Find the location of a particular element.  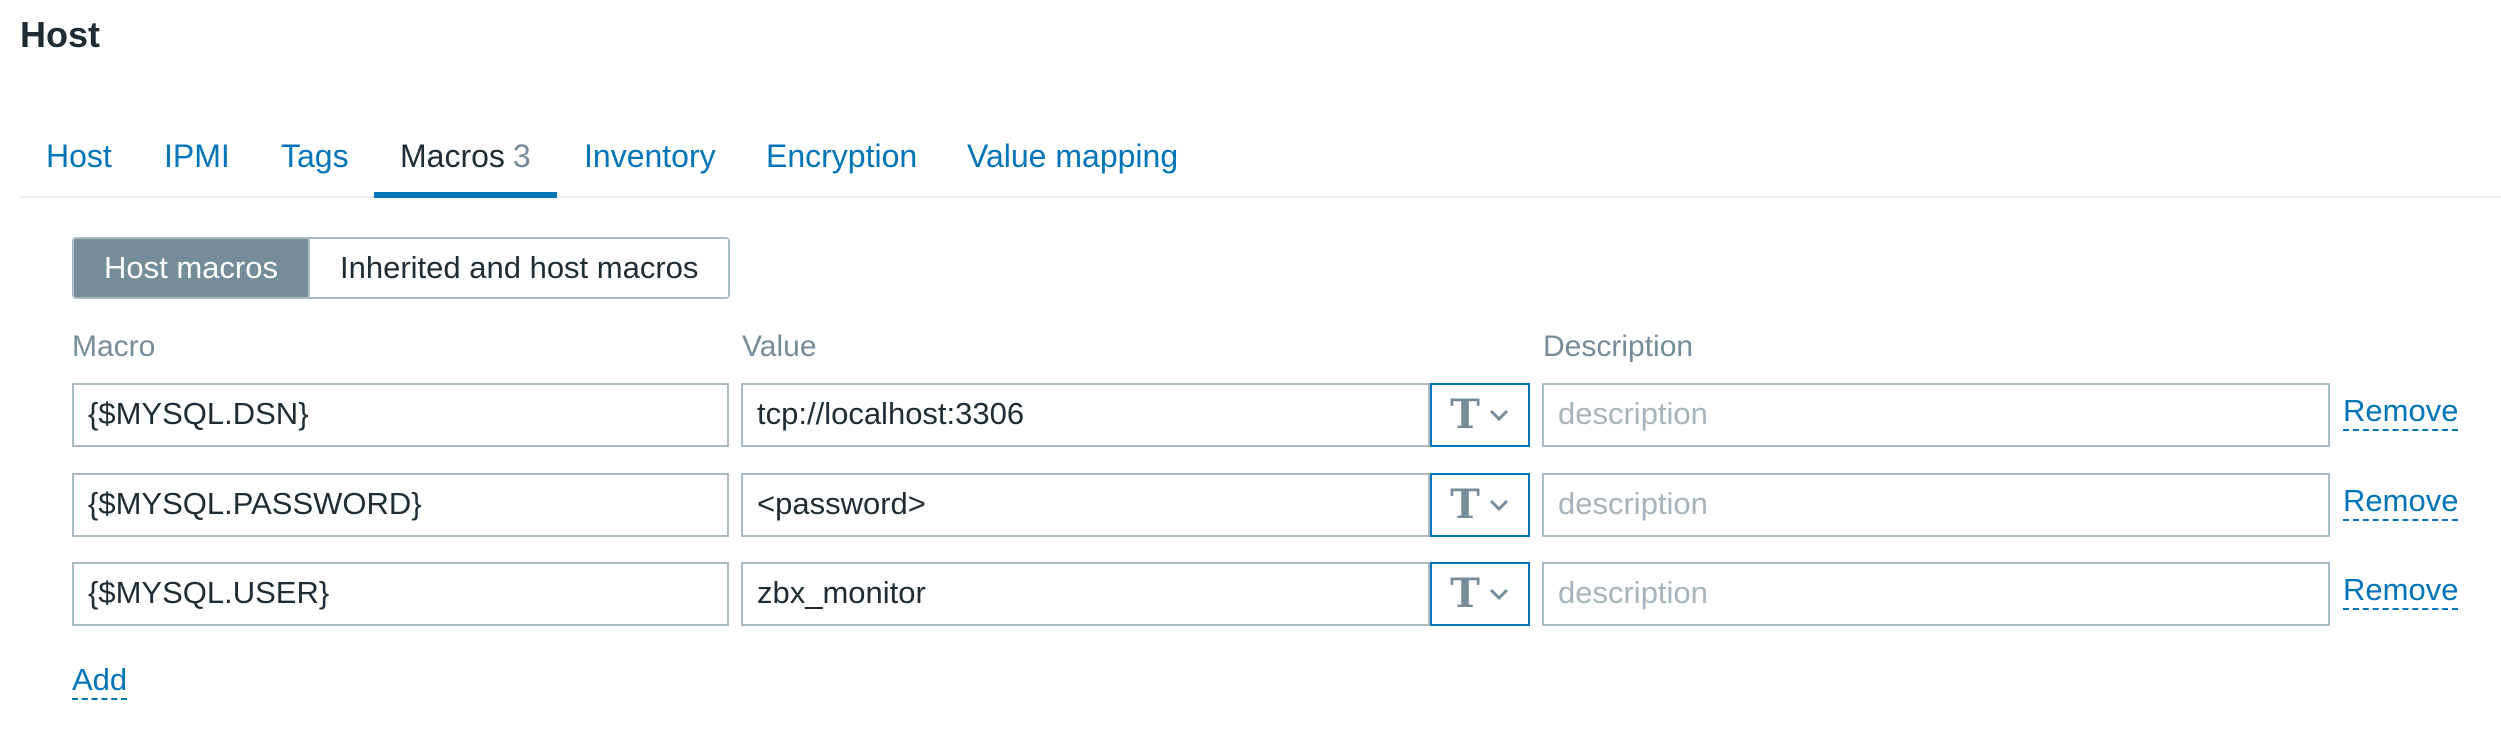

column-header-value: Value is located at coordinates (779, 346).